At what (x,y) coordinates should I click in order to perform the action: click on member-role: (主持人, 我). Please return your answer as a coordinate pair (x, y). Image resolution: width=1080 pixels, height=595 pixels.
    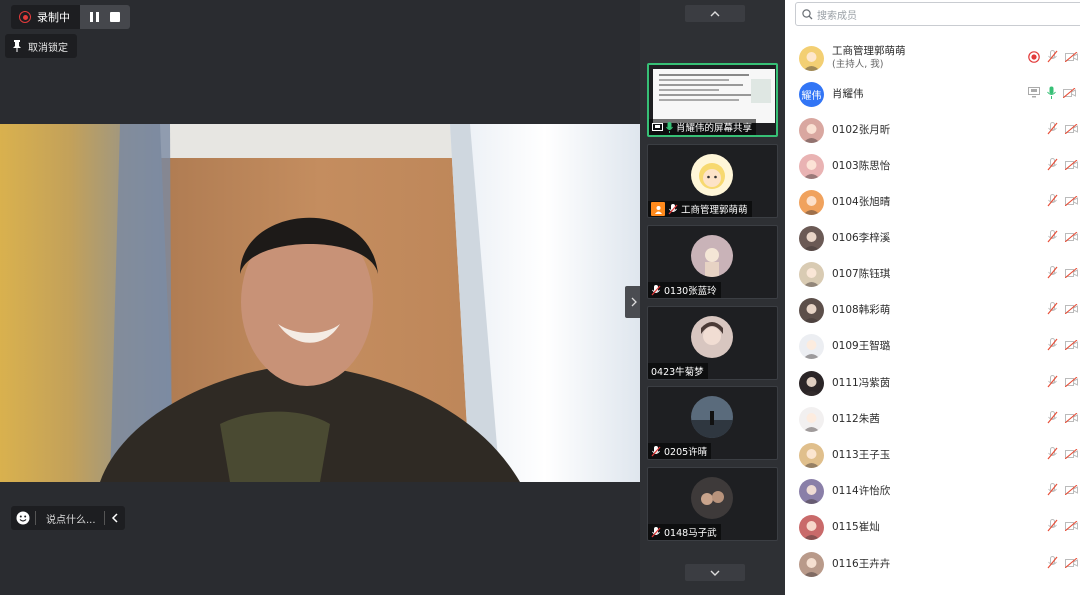
    Looking at the image, I should click on (858, 64).